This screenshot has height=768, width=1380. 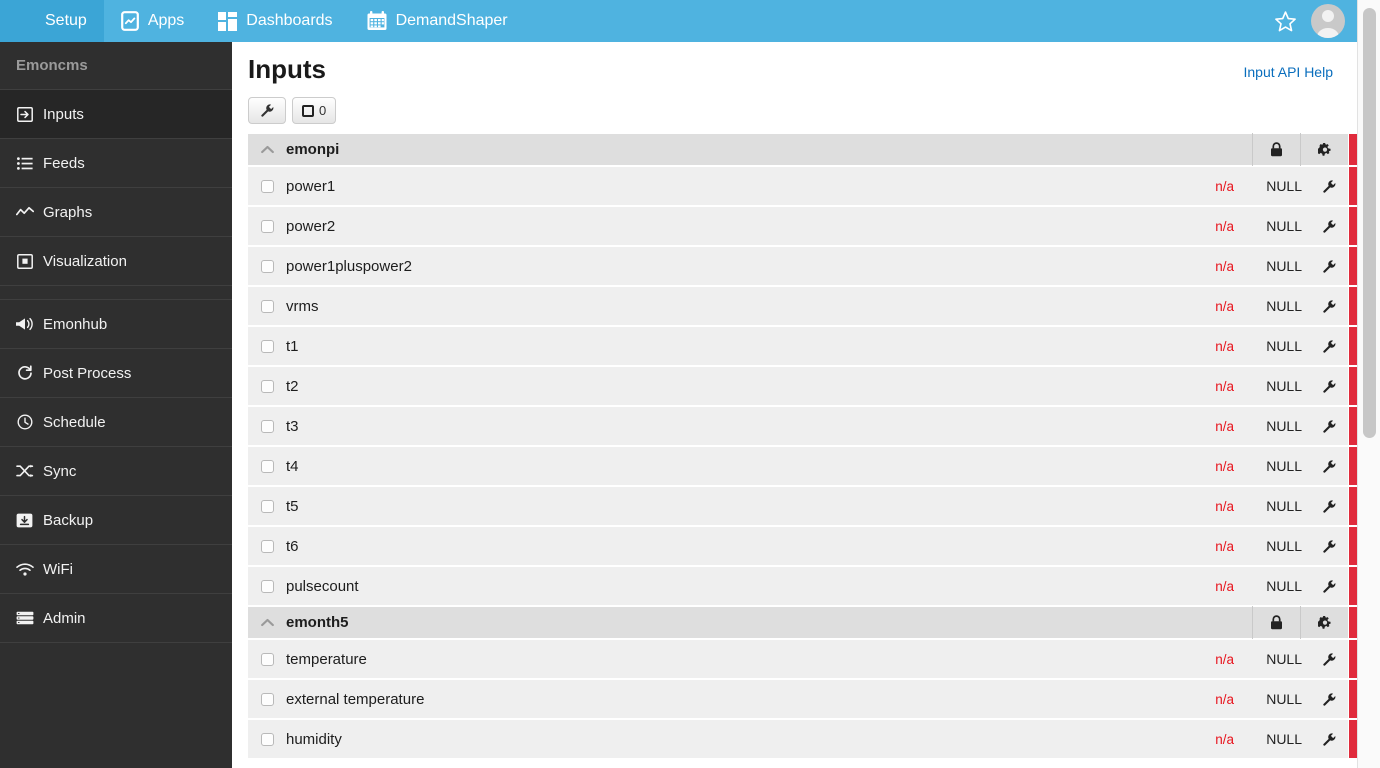 What do you see at coordinates (116, 212) in the screenshot?
I see `sidebar-item-graphs: Graphs` at bounding box center [116, 212].